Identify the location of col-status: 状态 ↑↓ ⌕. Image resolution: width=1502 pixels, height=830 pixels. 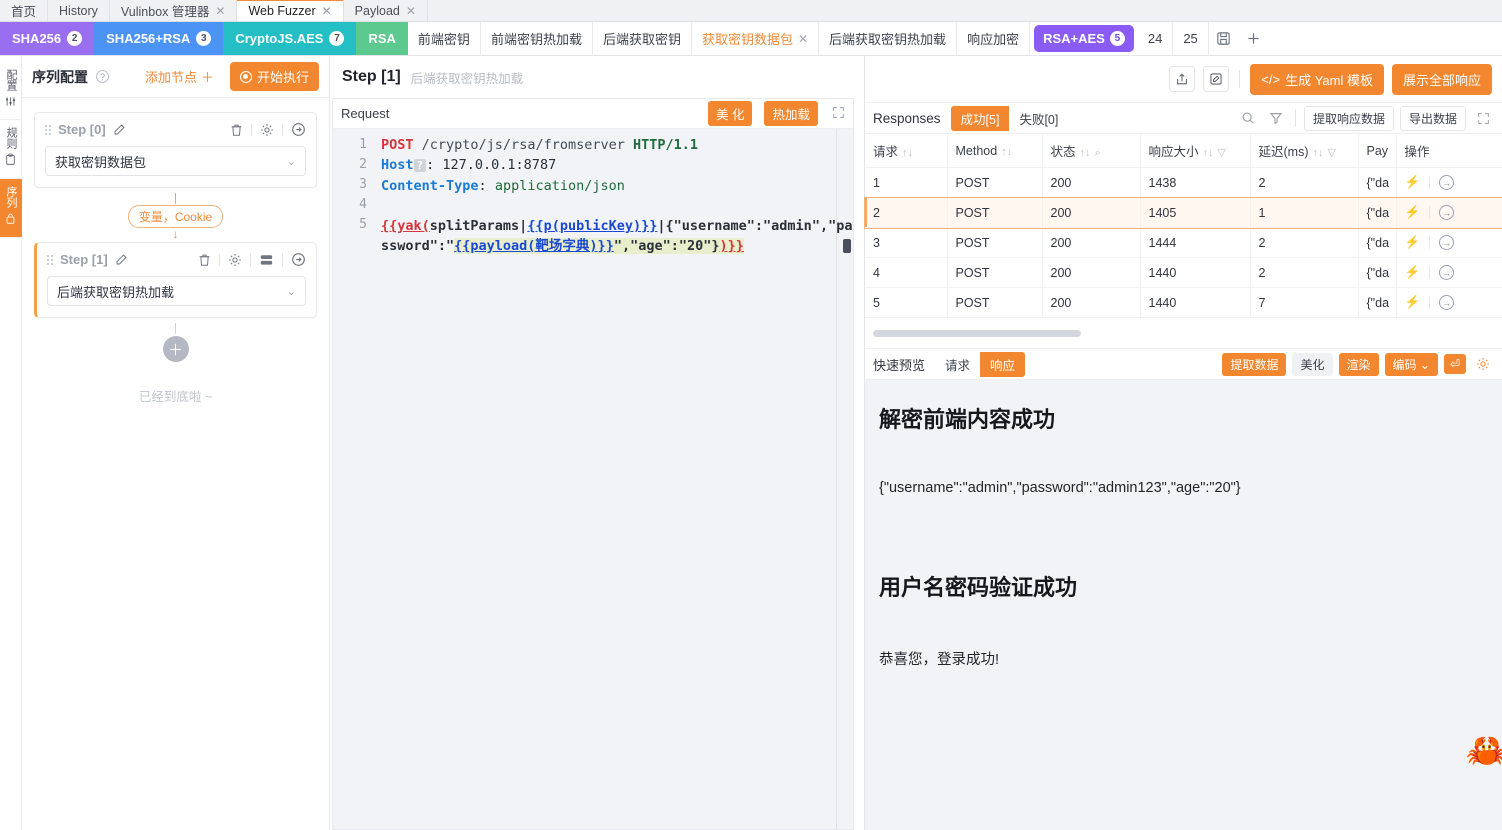
(1091, 151).